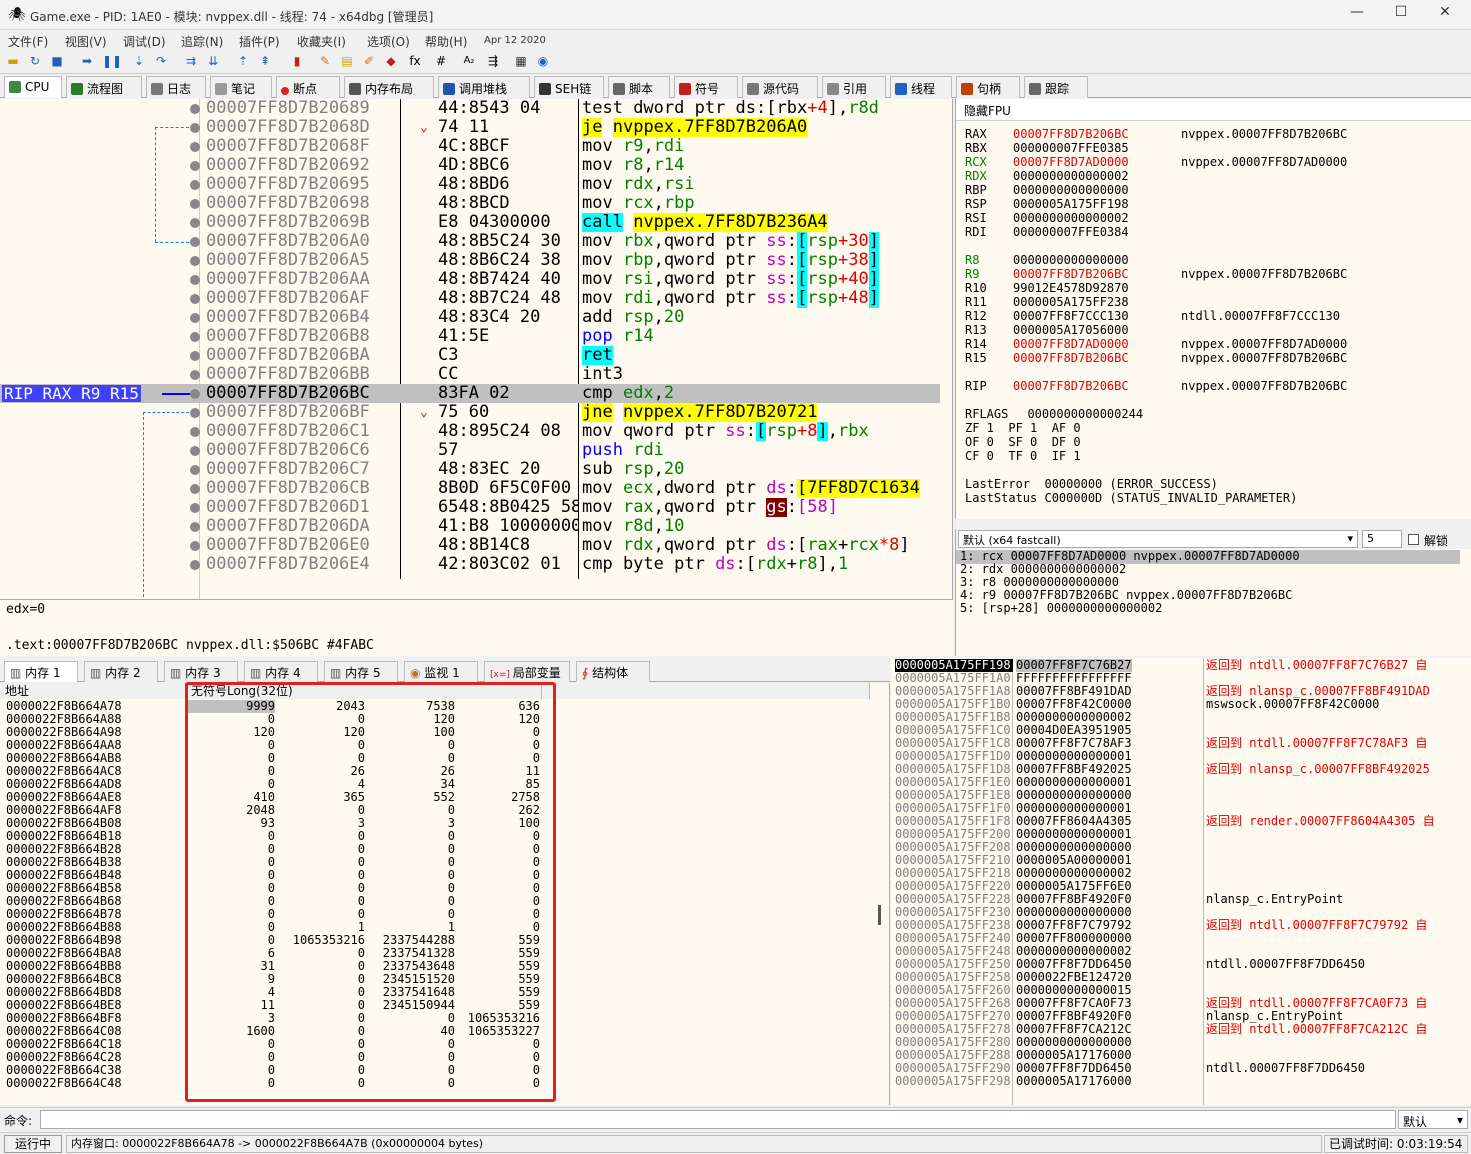  I want to click on labels-icon: ✐, so click(369, 61).